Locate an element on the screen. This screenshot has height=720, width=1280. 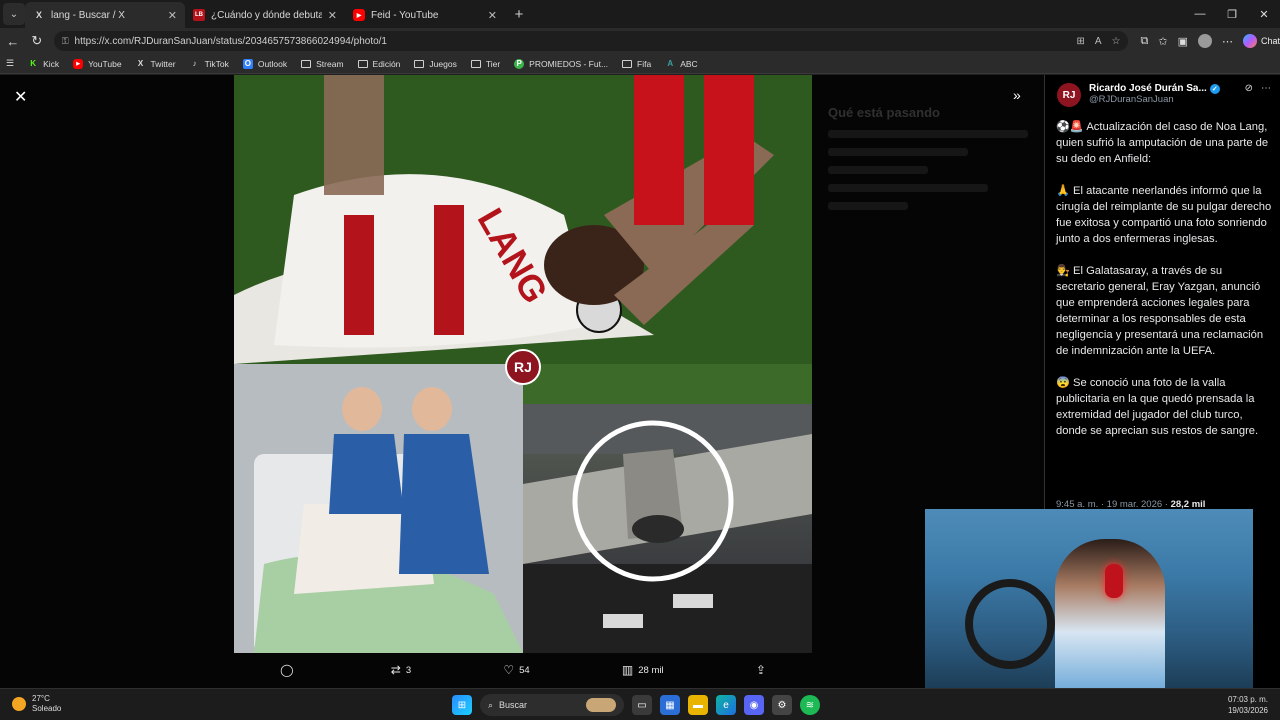
bookmark-kick: K Kick is located at coordinates (43, 64).